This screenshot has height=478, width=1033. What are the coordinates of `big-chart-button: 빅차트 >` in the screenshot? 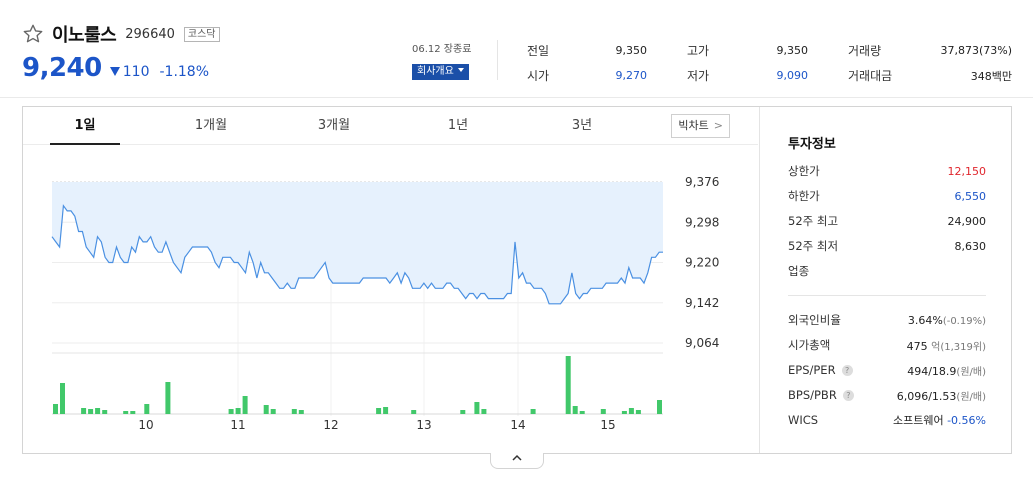 It's located at (700, 126).